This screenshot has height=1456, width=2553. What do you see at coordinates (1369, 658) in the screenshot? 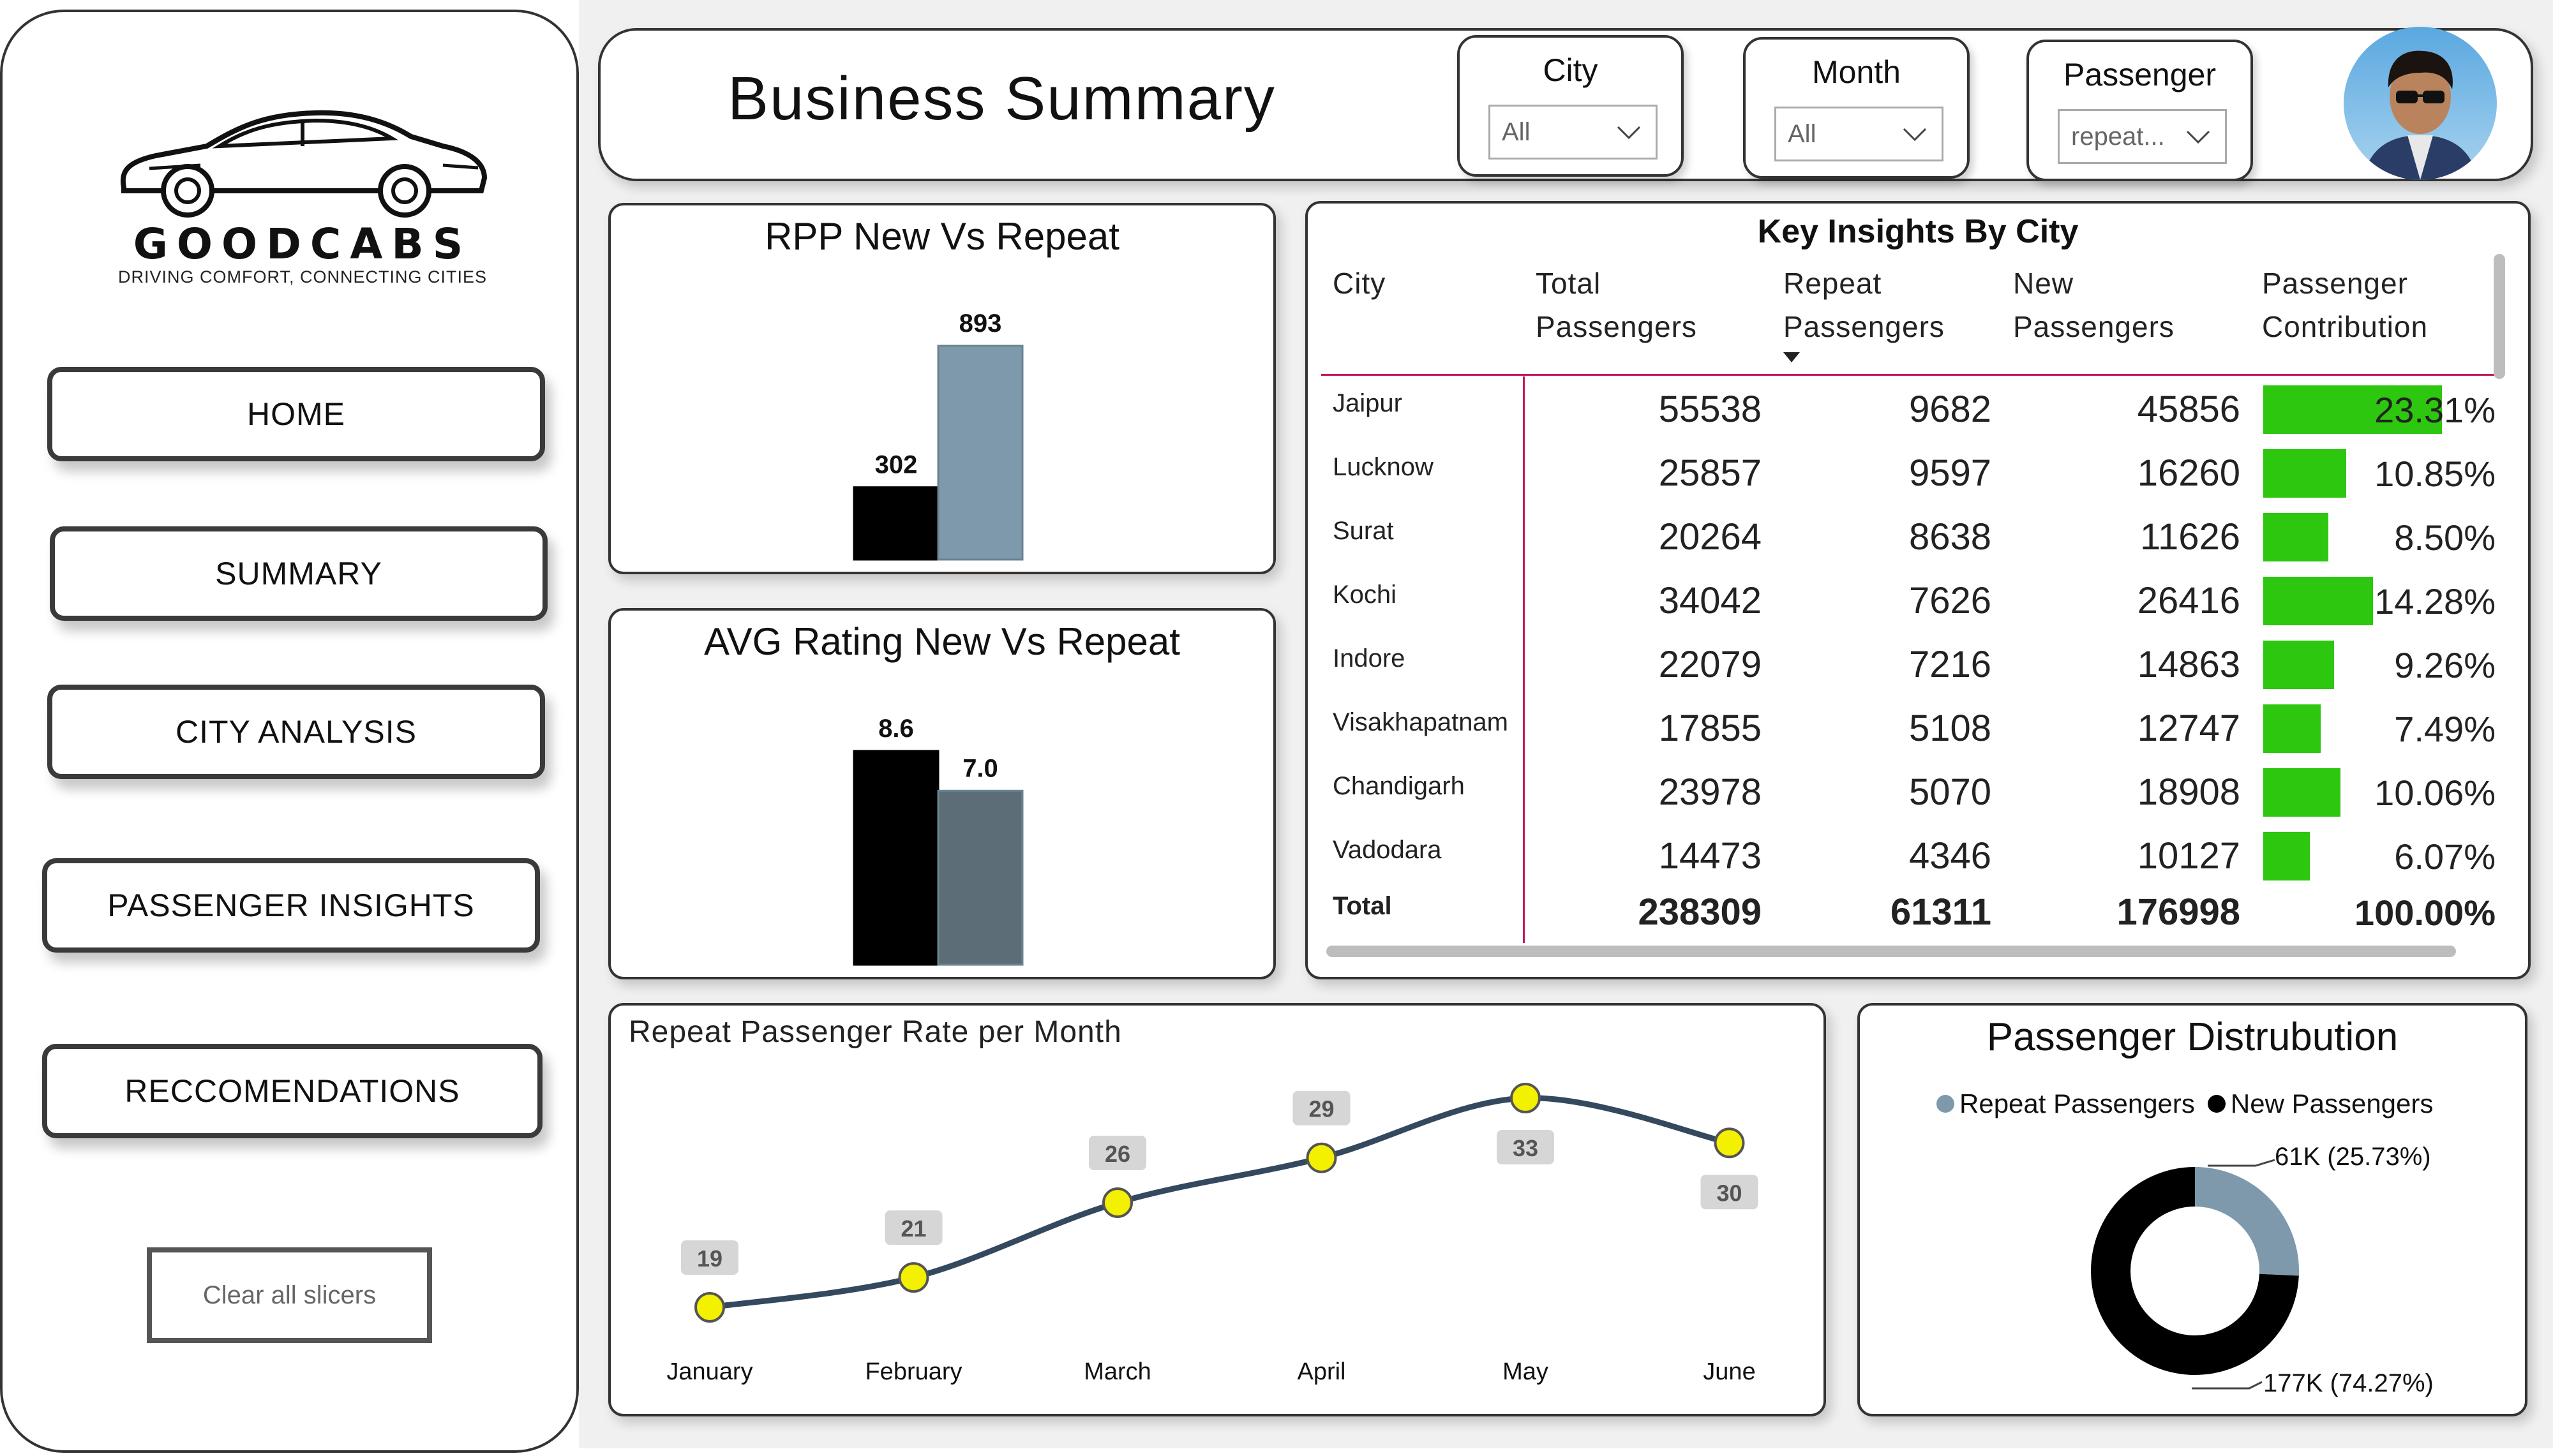
I see `table-cell-city: Indore` at bounding box center [1369, 658].